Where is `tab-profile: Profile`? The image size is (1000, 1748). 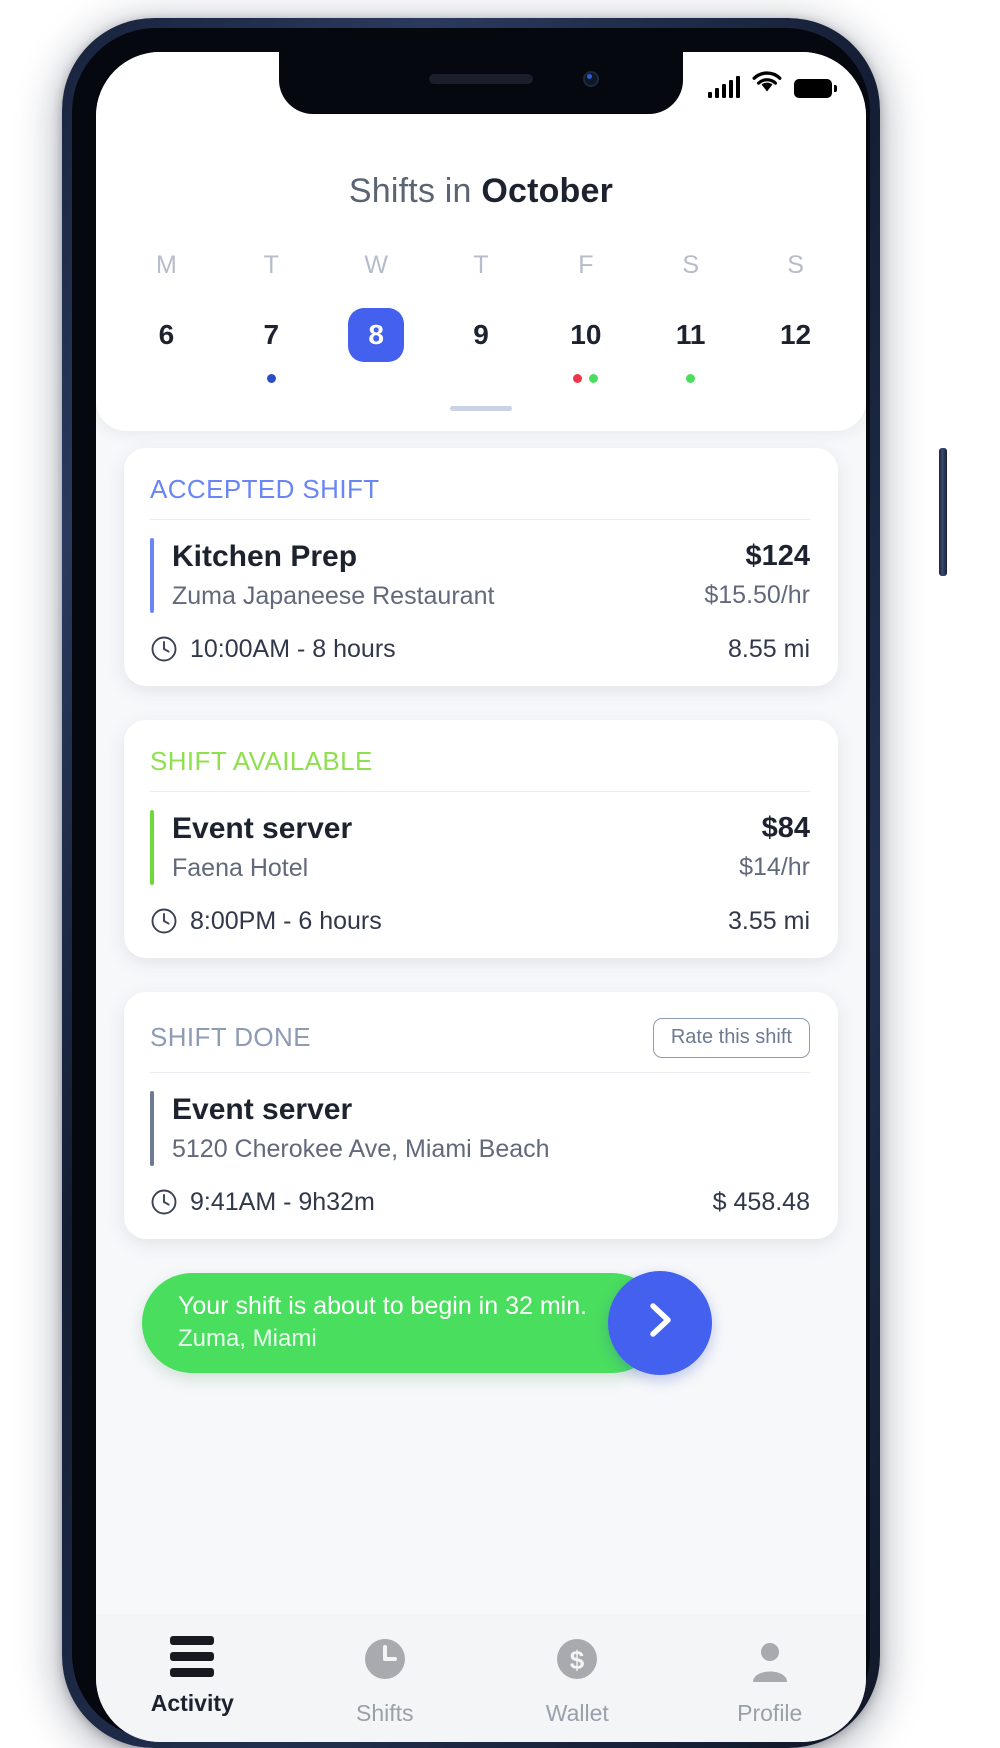 tab-profile: Profile is located at coordinates (770, 1681).